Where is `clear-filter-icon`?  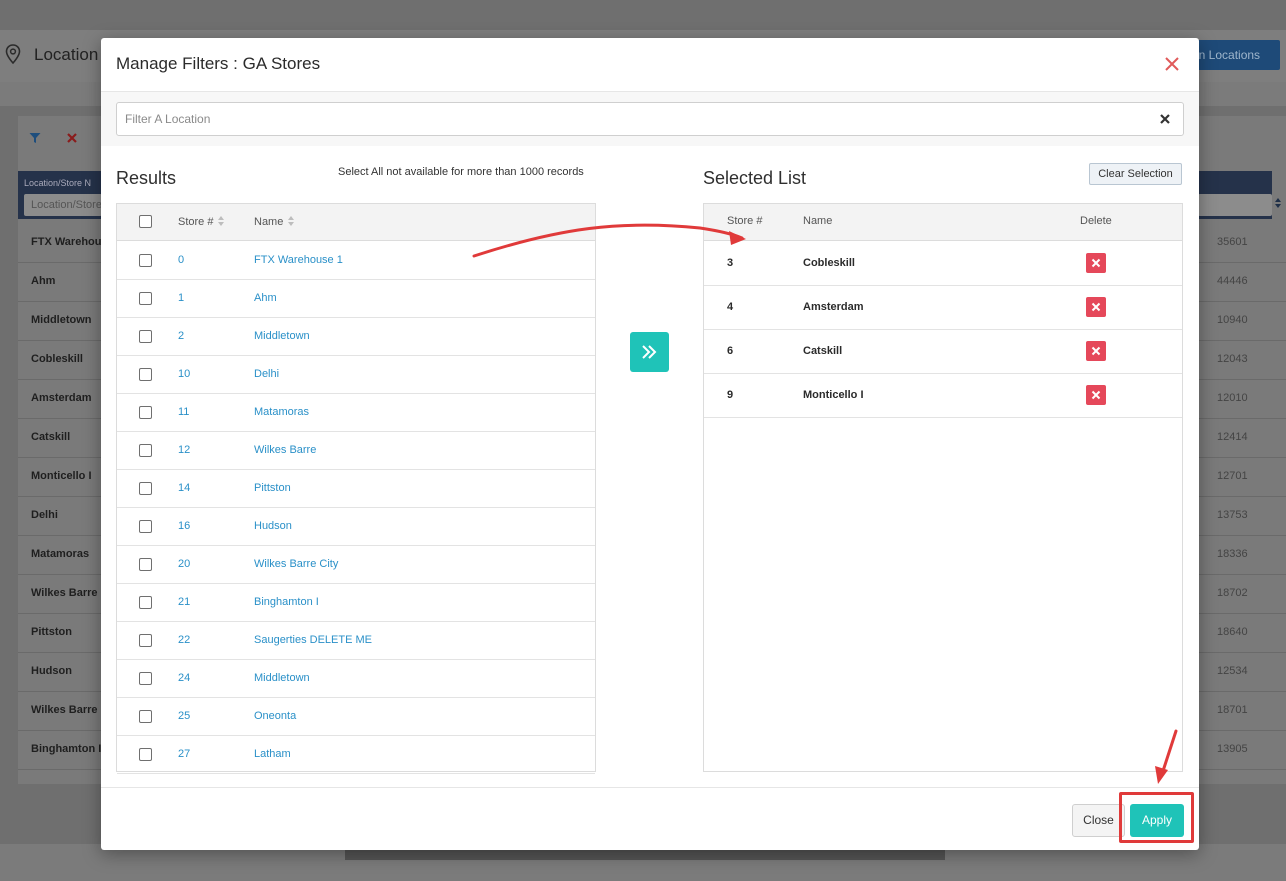
clear-filter-icon is located at coordinates (72, 138).